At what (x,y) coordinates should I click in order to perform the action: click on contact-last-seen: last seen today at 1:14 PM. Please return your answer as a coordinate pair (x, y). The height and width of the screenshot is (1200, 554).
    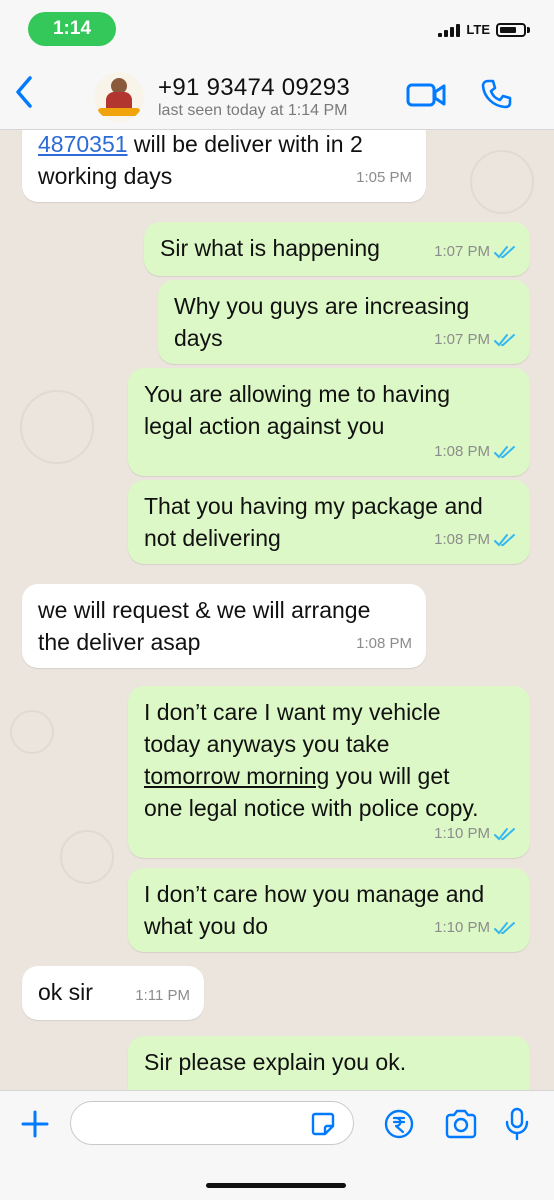
    Looking at the image, I should click on (253, 110).